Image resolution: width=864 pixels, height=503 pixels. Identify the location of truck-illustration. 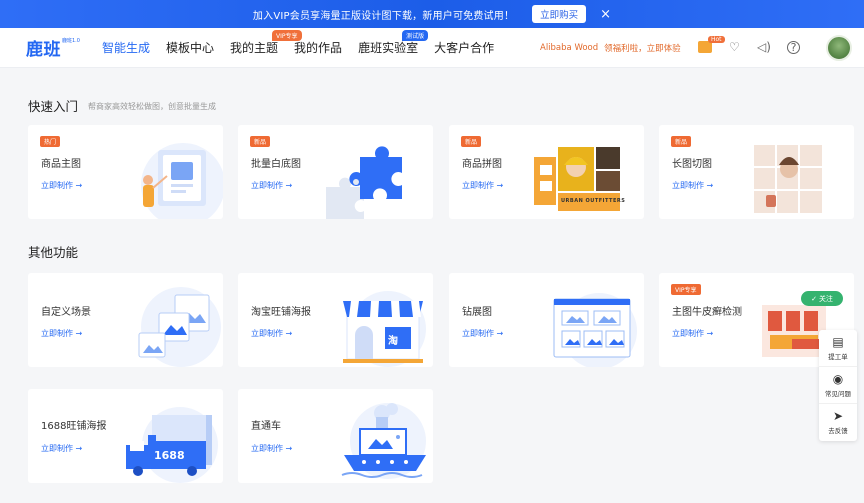
(172, 445).